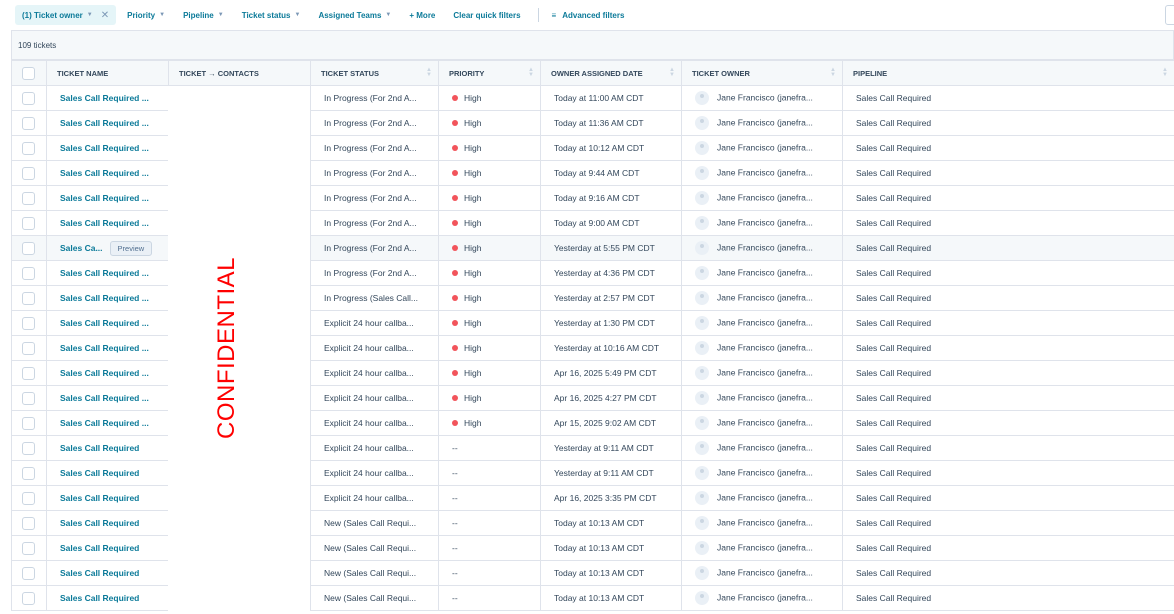  Describe the element at coordinates (28, 73) in the screenshot. I see `select-all-checkbox` at that location.